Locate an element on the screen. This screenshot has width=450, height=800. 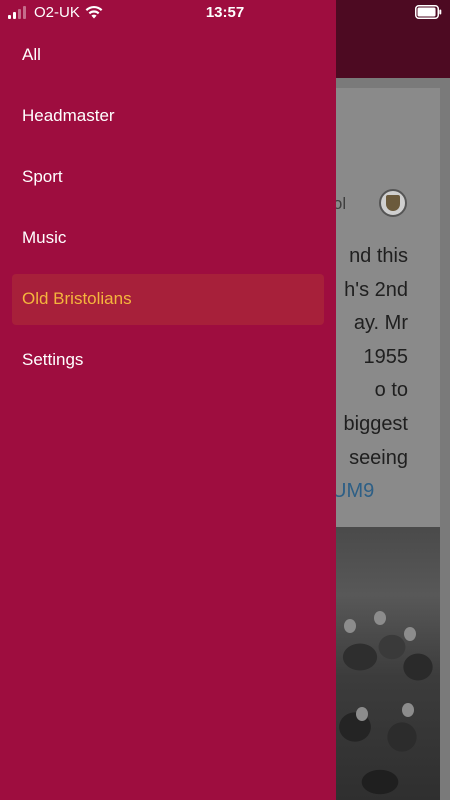
drawer-item-label: Old Bristolians is located at coordinates (77, 299).